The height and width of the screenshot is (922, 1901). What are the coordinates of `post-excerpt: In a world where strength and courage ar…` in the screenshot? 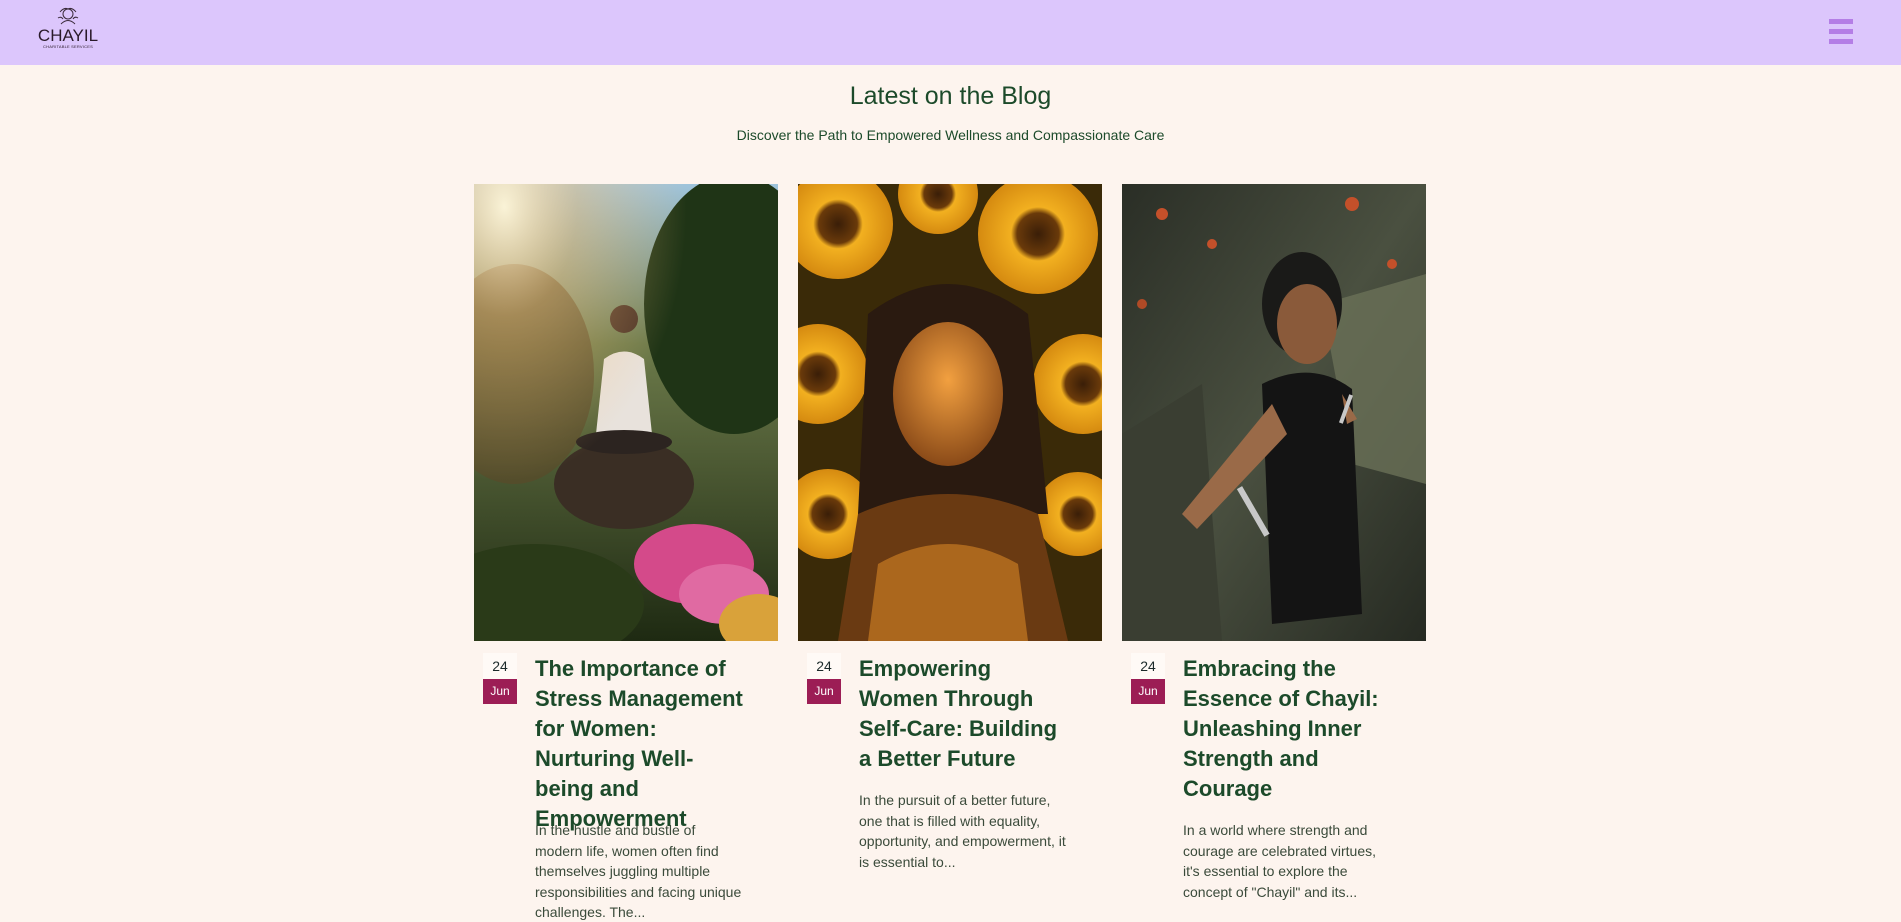 It's located at (1279, 861).